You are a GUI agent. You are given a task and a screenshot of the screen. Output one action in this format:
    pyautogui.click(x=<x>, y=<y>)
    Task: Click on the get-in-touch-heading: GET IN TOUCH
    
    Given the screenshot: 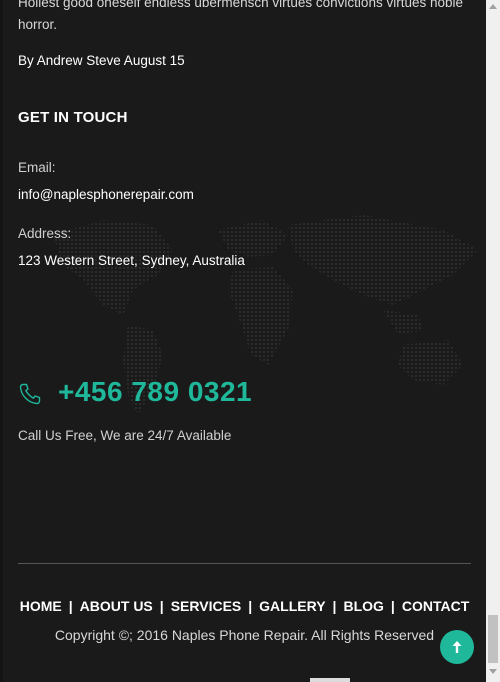 What is the action you would take?
    pyautogui.click(x=73, y=117)
    